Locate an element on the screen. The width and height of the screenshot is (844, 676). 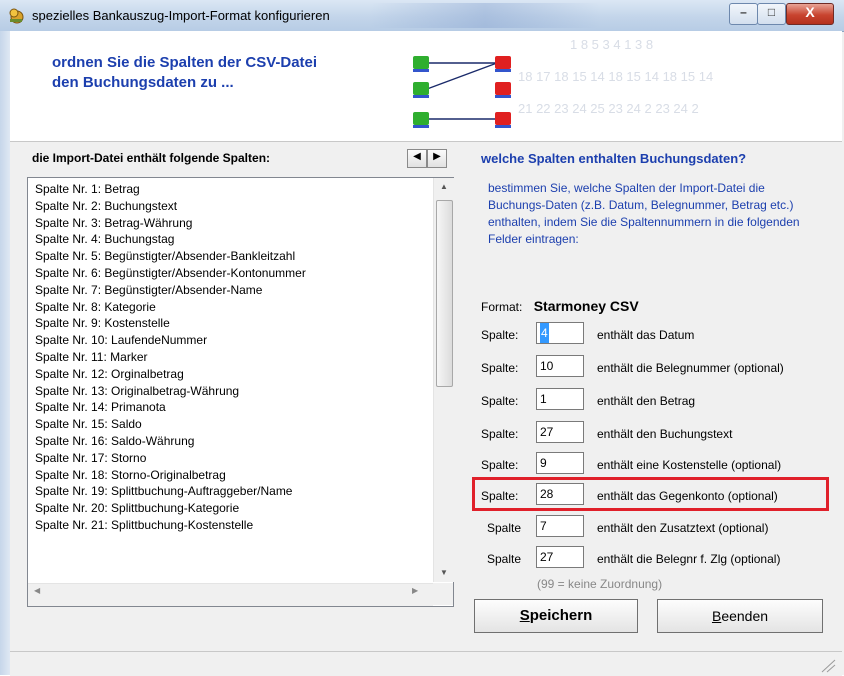
horizontal-scrollbar: ◀ ▶ is located at coordinates (230, 594).